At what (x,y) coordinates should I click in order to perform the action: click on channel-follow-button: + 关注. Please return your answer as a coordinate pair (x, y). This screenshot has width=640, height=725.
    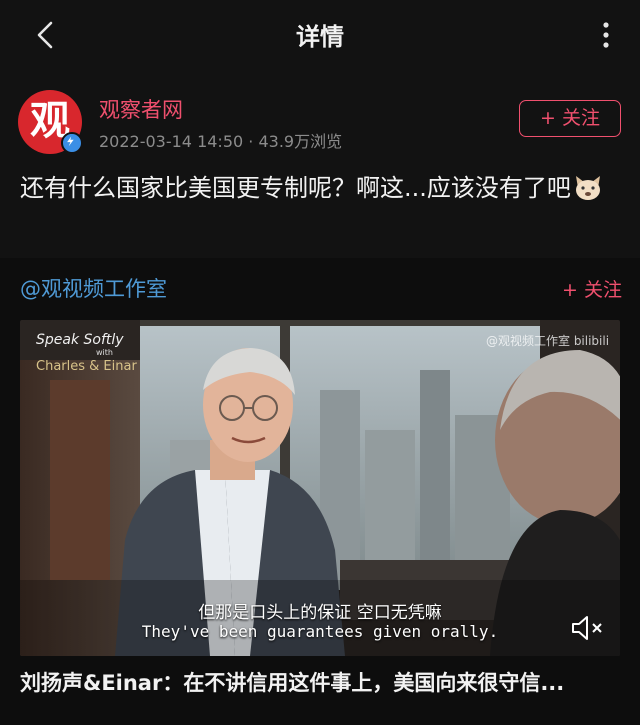
    Looking at the image, I should click on (592, 288).